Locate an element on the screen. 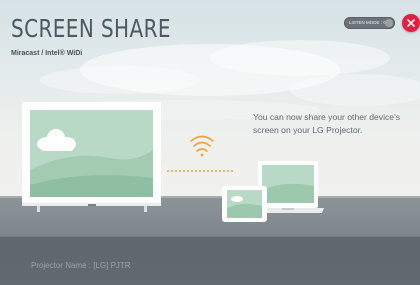 The height and width of the screenshot is (285, 420). signal-dots is located at coordinates (200, 171).